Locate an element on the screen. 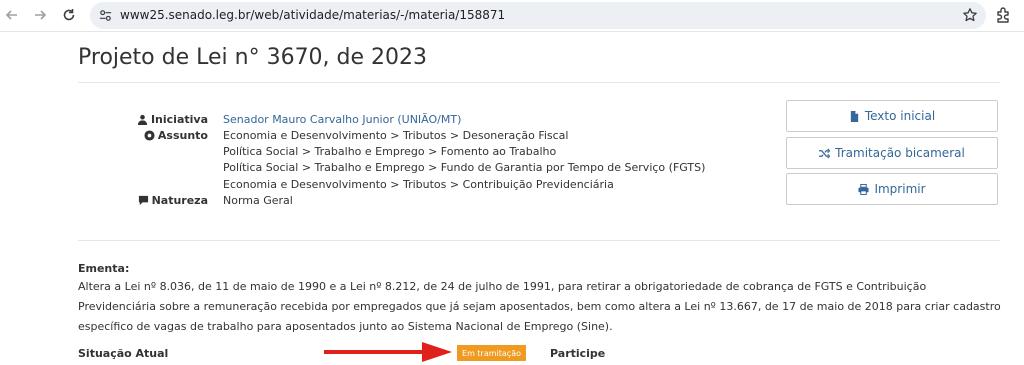  bookmark-star-icon is located at coordinates (970, 15).